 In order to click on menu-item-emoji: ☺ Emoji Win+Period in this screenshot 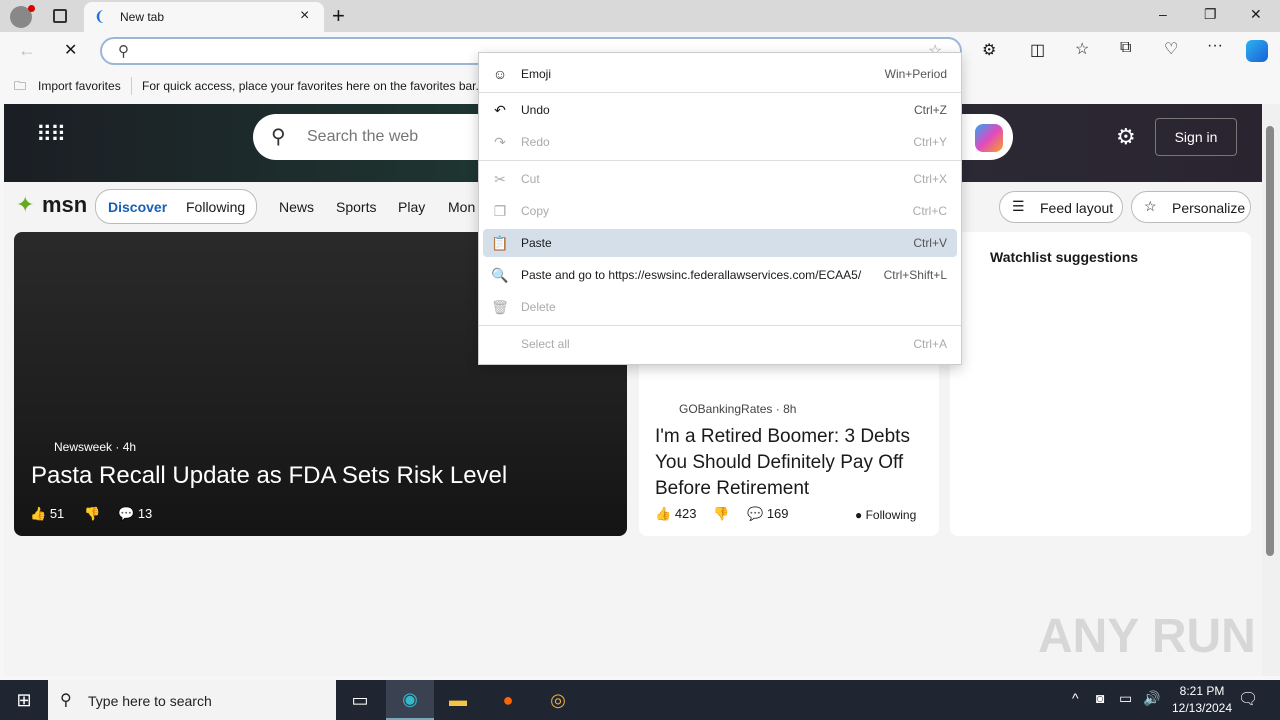, I will do `click(720, 74)`.